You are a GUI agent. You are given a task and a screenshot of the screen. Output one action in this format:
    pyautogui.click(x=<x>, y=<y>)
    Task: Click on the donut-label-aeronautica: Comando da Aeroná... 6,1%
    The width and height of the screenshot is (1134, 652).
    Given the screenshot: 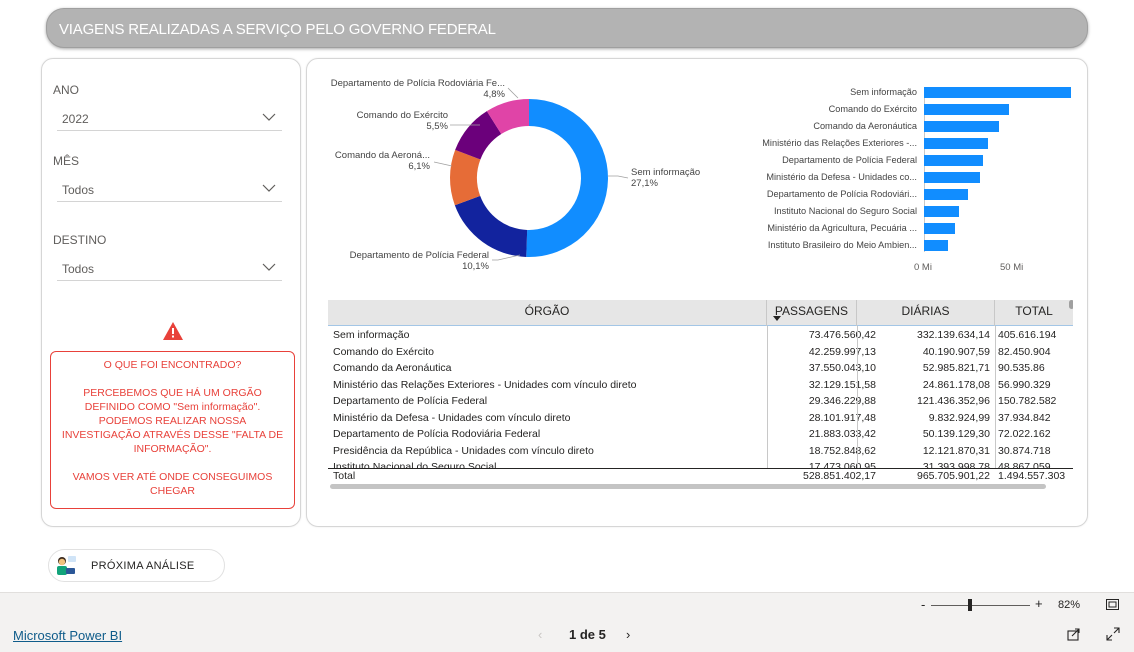 What is the action you would take?
    pyautogui.click(x=382, y=161)
    